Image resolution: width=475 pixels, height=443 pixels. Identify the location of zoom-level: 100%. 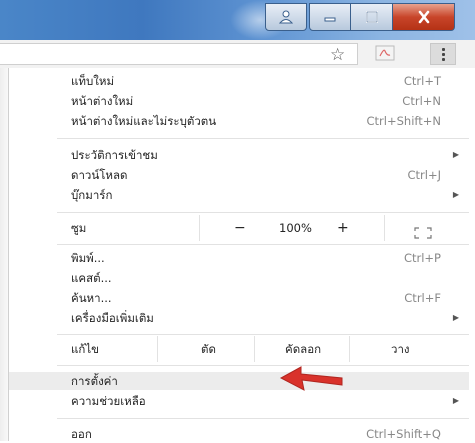
(295, 228).